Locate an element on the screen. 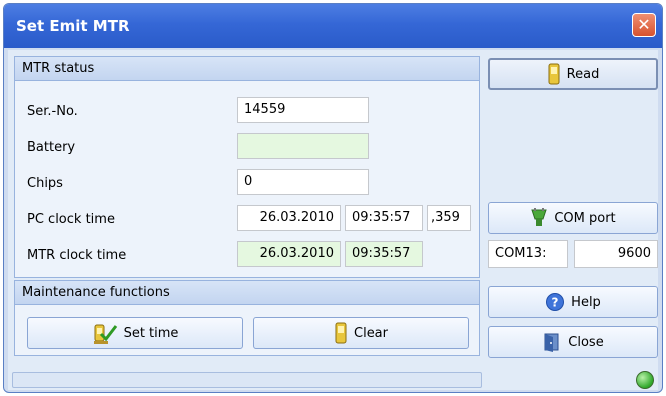 Image resolution: width=666 pixels, height=396 pixels. clear-label: Clear is located at coordinates (371, 333).